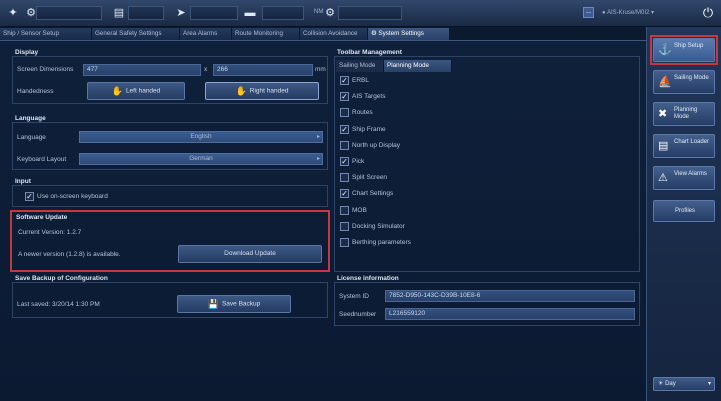 The image size is (721, 401). What do you see at coordinates (119, 13) in the screenshot?
I see `scale-icon: ▤` at bounding box center [119, 13].